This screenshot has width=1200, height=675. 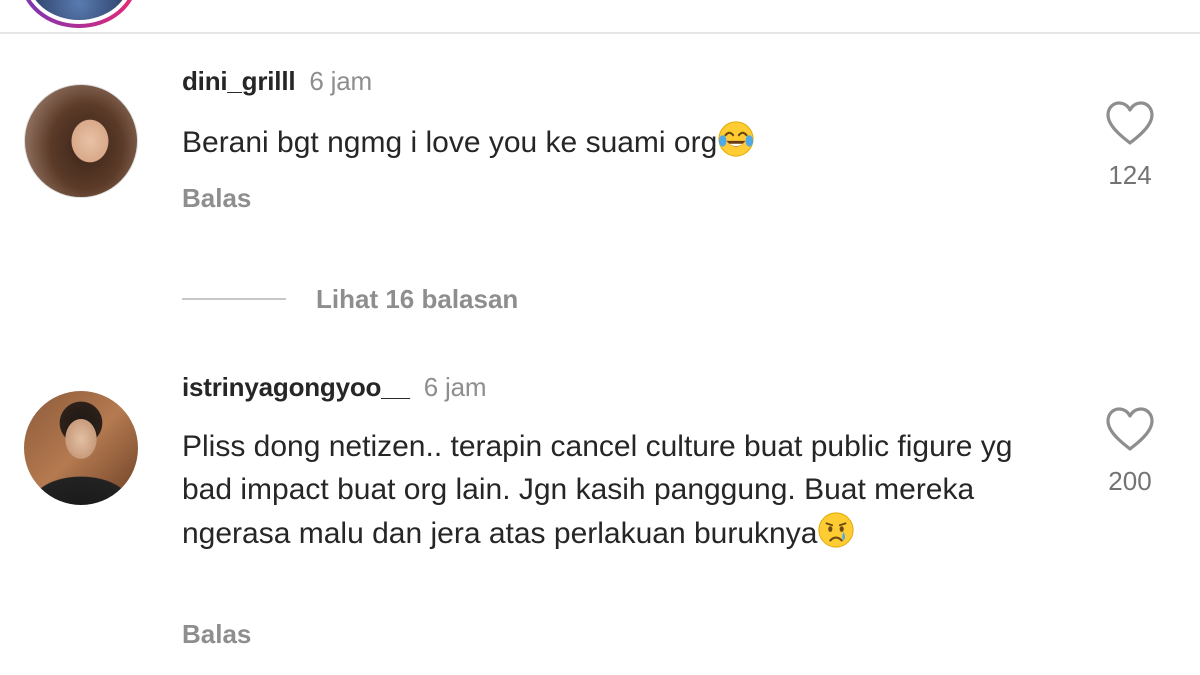 What do you see at coordinates (234, 299) in the screenshot?
I see `view-replies-line` at bounding box center [234, 299].